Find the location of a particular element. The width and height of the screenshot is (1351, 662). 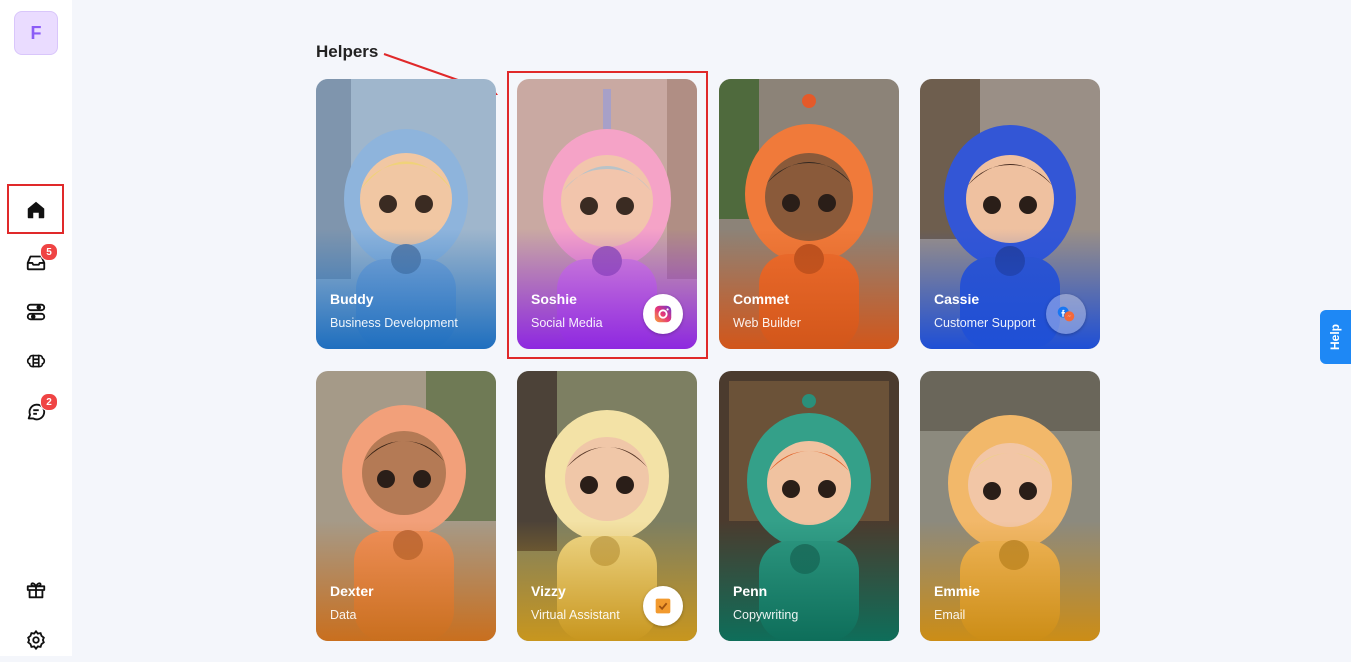

instagram-icon is located at coordinates (663, 314).